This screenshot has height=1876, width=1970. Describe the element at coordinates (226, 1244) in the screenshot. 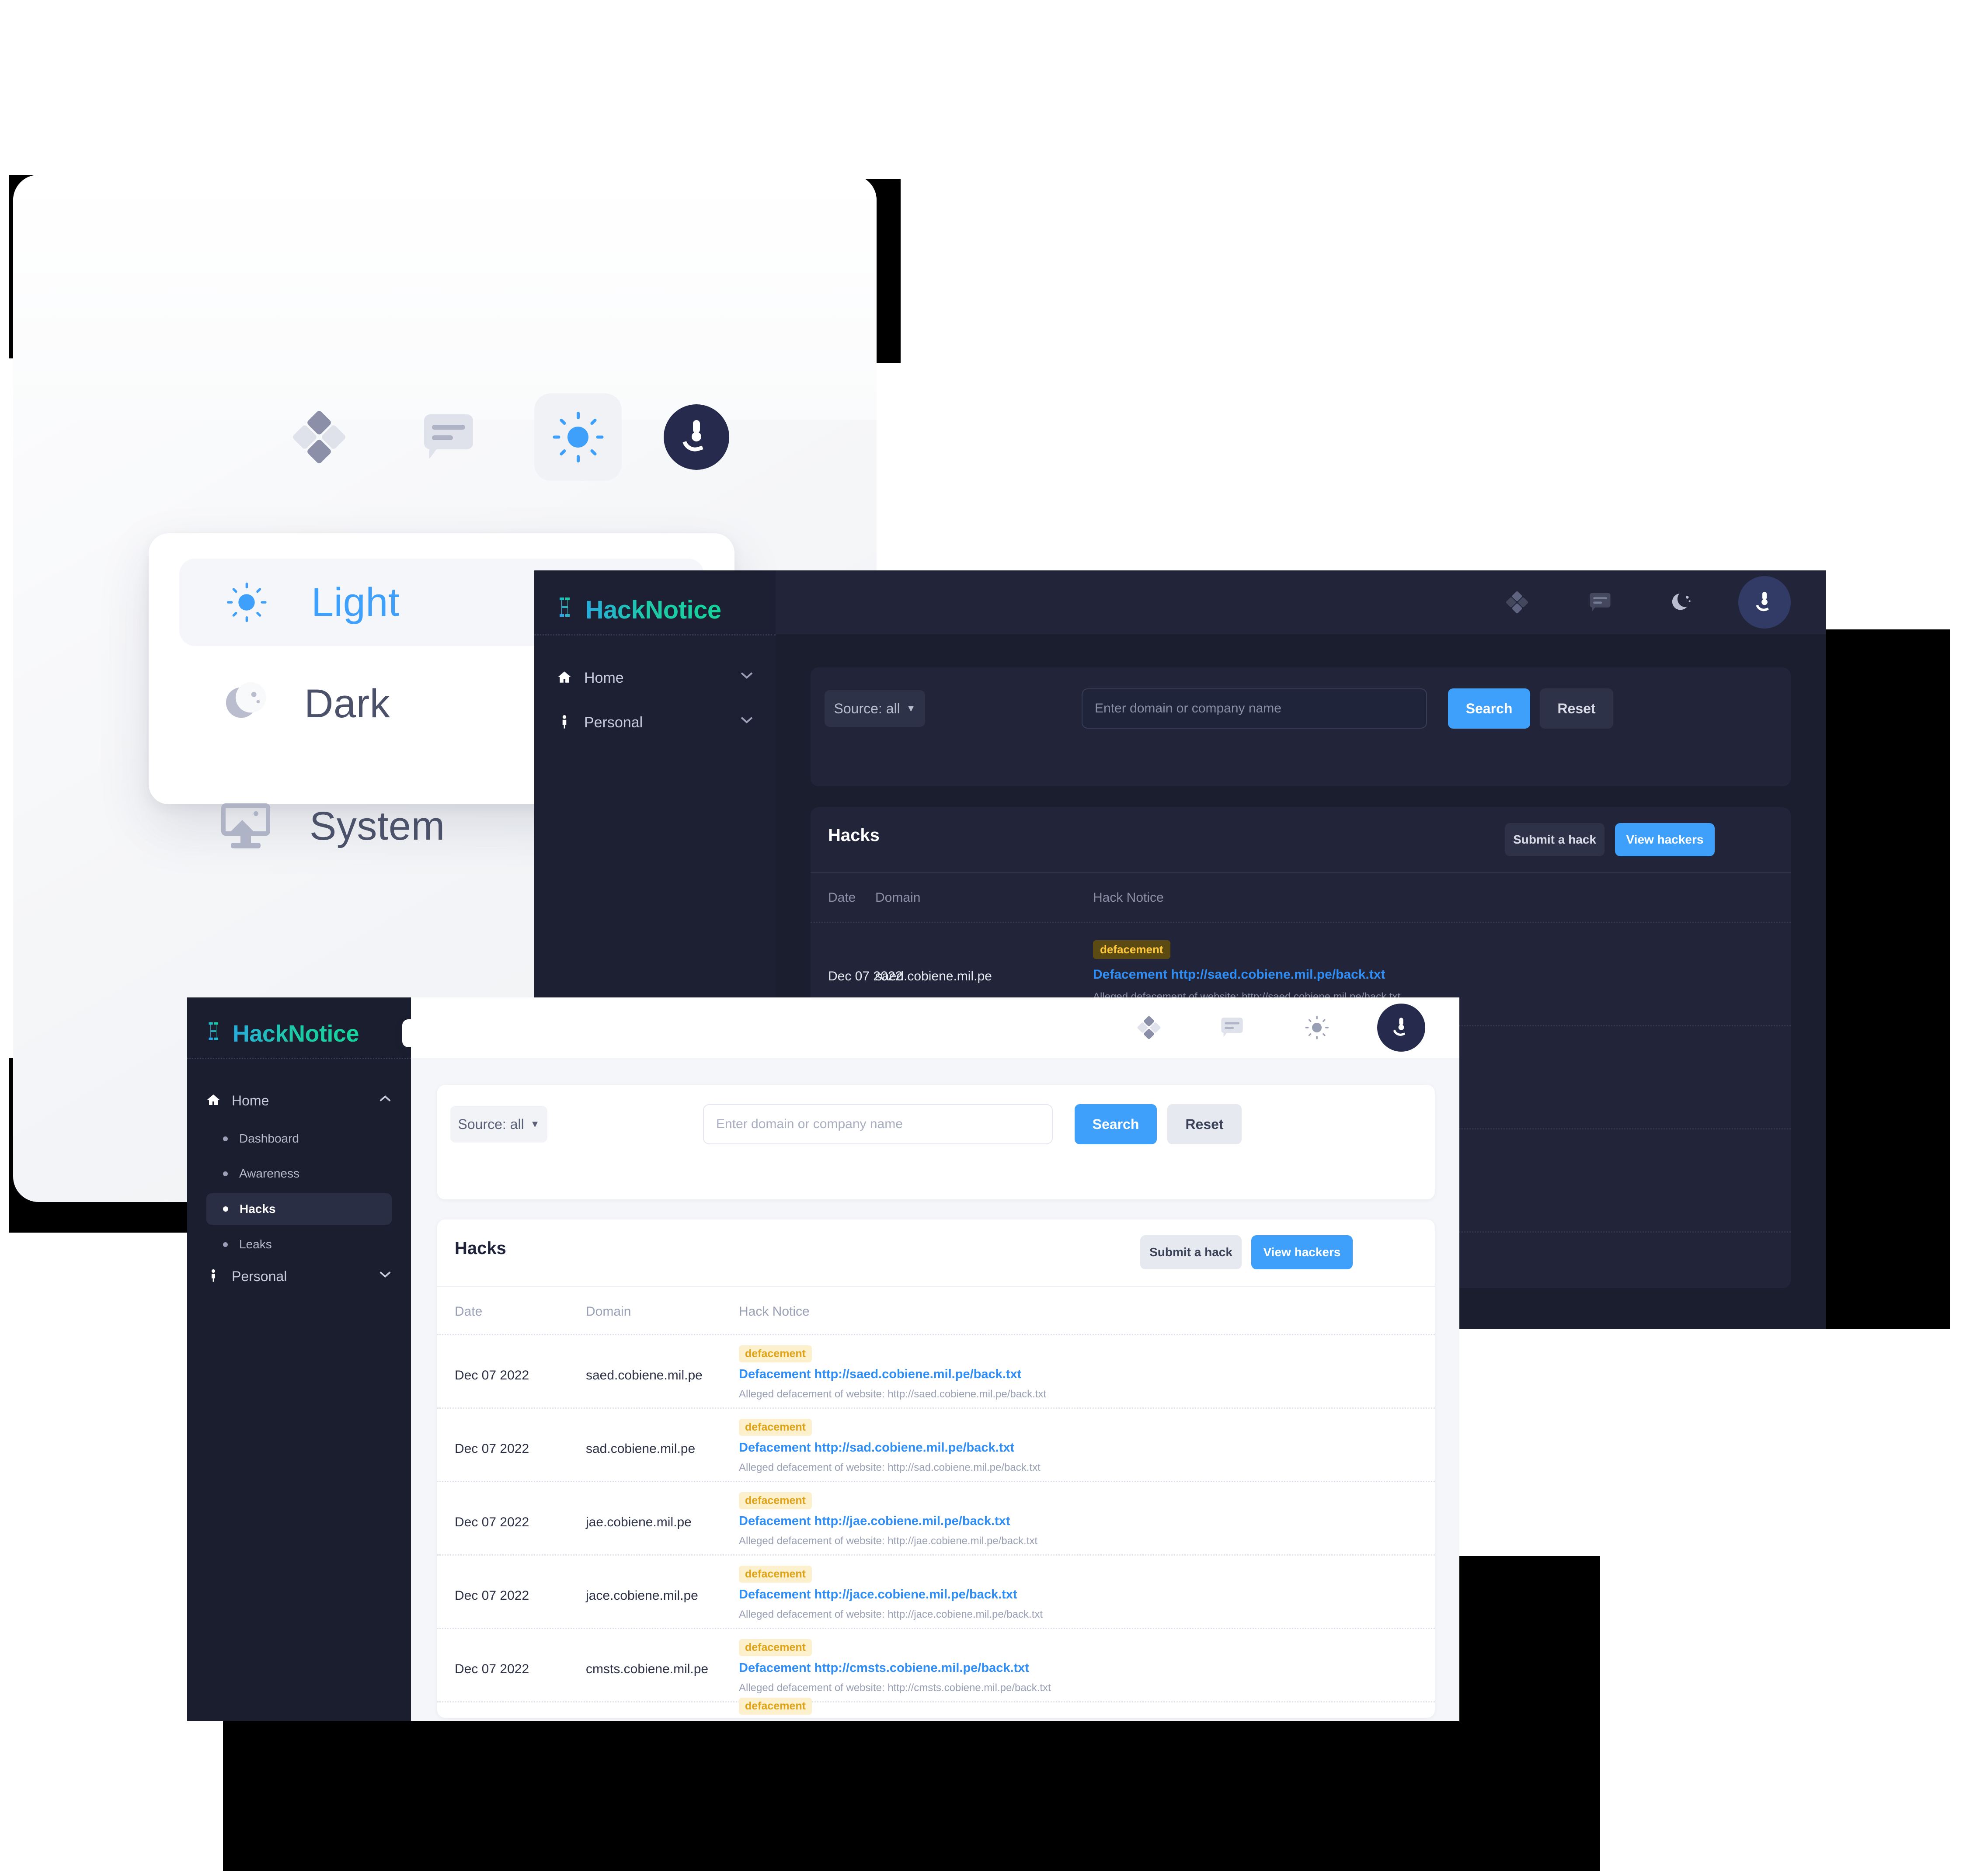

I see `bullet-icon` at that location.